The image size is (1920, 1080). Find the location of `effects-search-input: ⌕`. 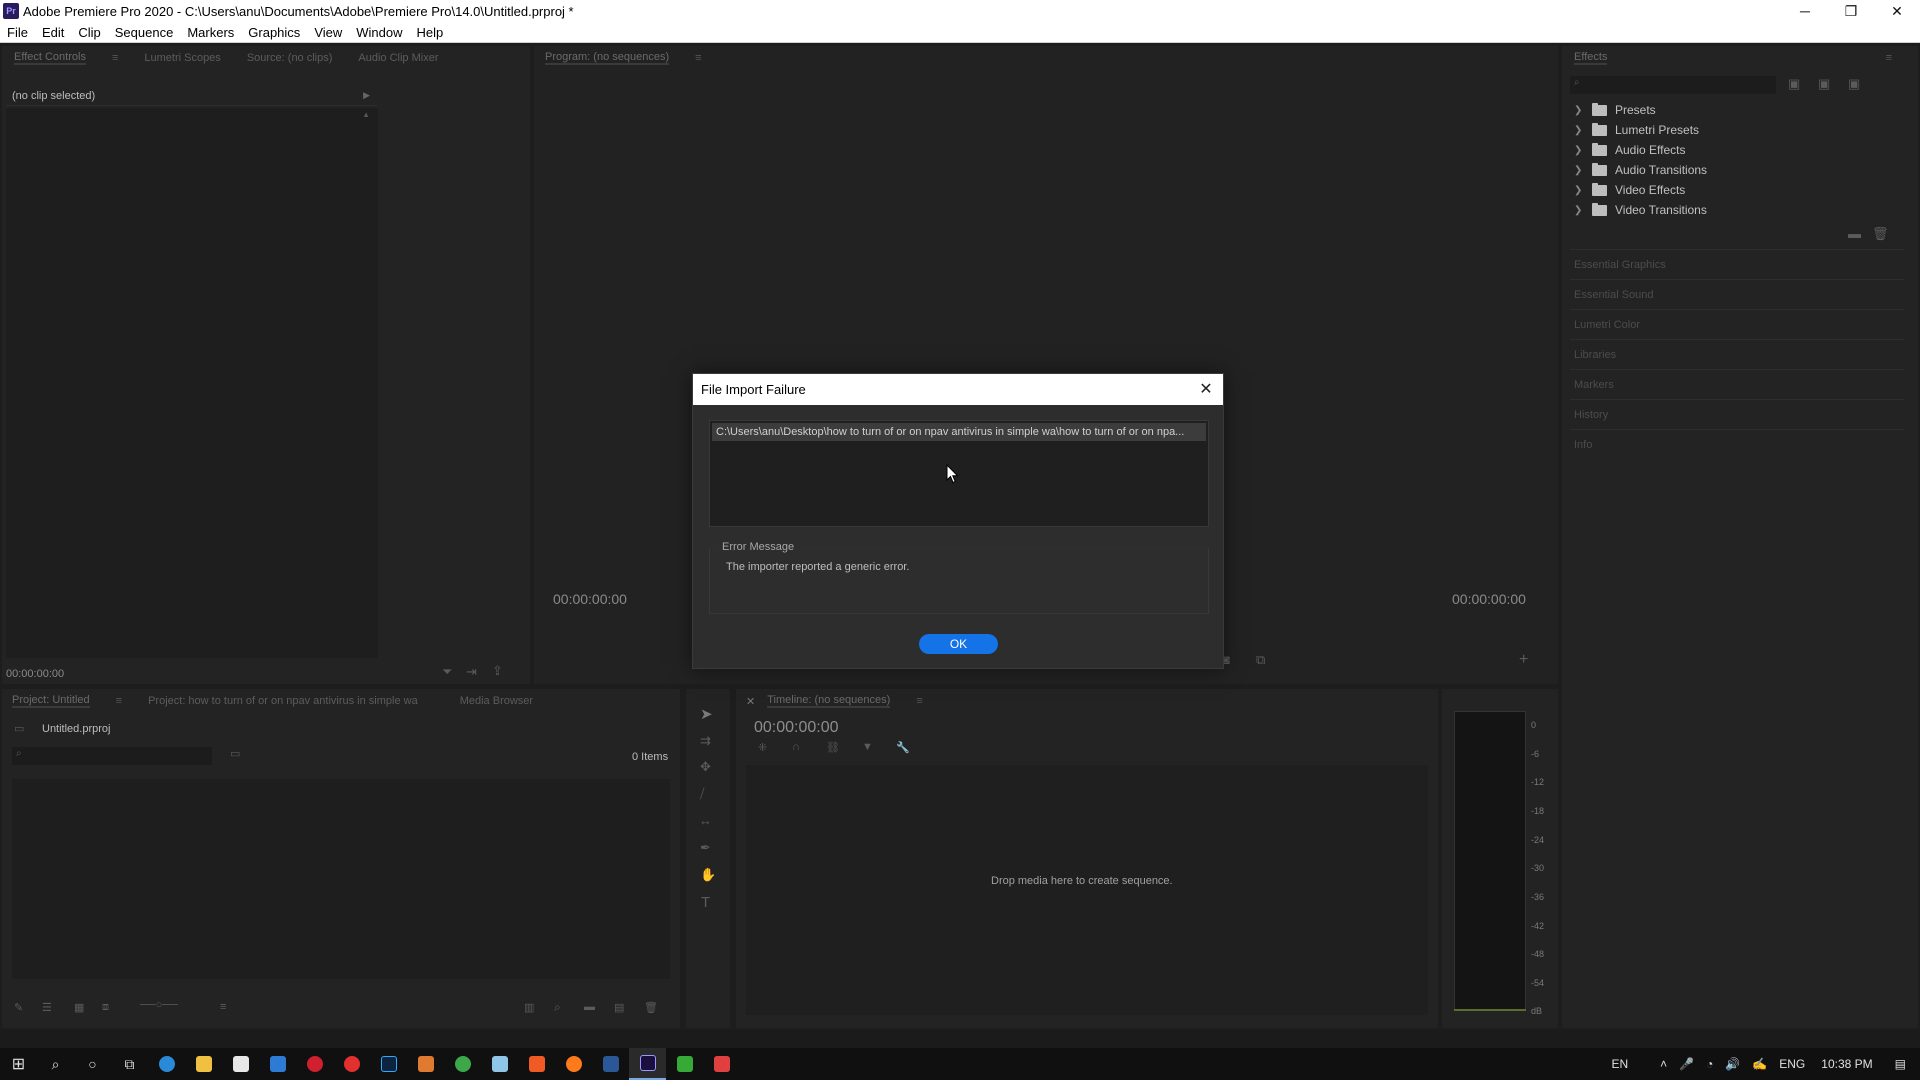

effects-search-input: ⌕ is located at coordinates (1673, 85).